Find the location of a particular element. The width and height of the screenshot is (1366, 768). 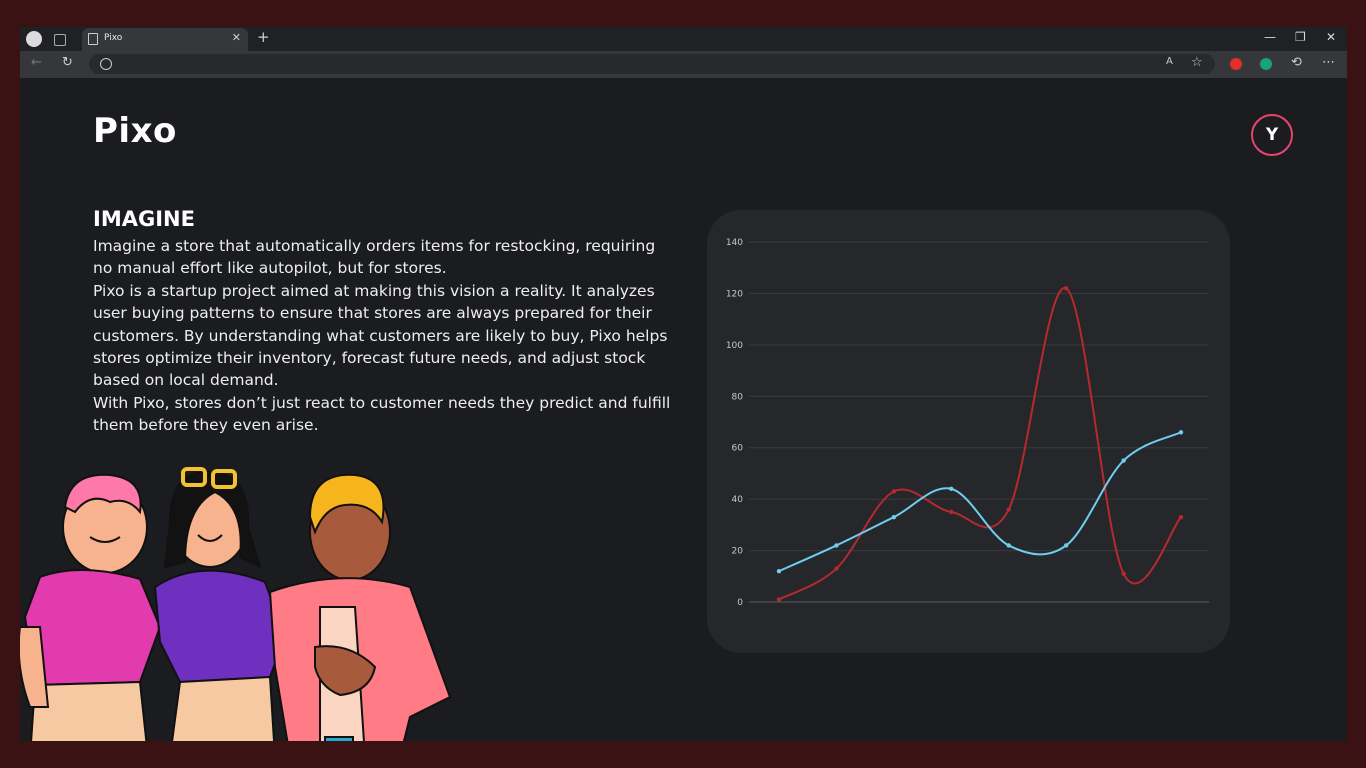

y-tick-label: 20 is located at coordinates (738, 552).